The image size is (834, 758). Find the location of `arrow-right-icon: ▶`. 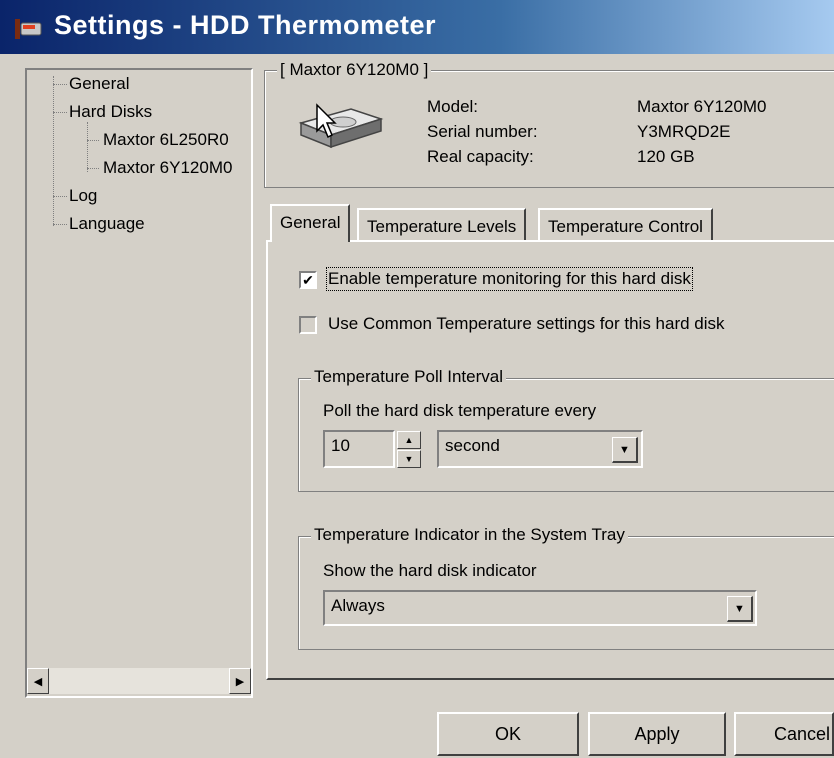

arrow-right-icon: ▶ is located at coordinates (240, 681).